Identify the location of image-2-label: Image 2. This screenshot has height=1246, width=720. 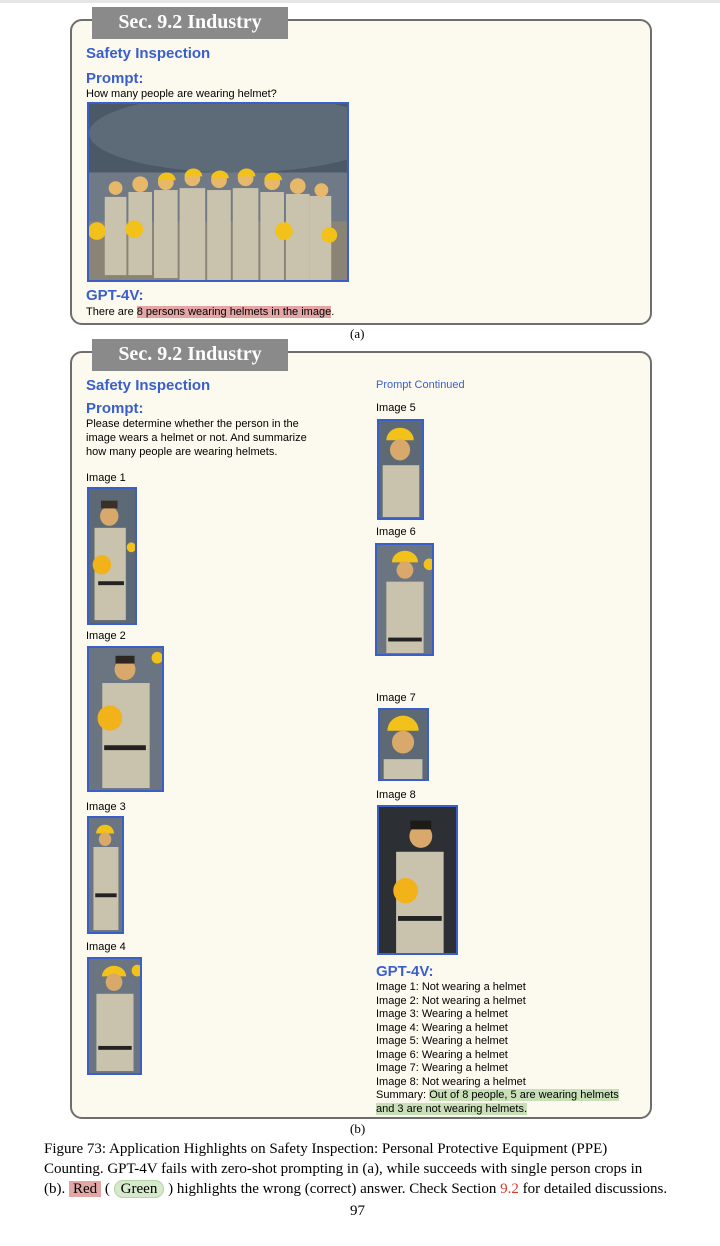
(106, 636).